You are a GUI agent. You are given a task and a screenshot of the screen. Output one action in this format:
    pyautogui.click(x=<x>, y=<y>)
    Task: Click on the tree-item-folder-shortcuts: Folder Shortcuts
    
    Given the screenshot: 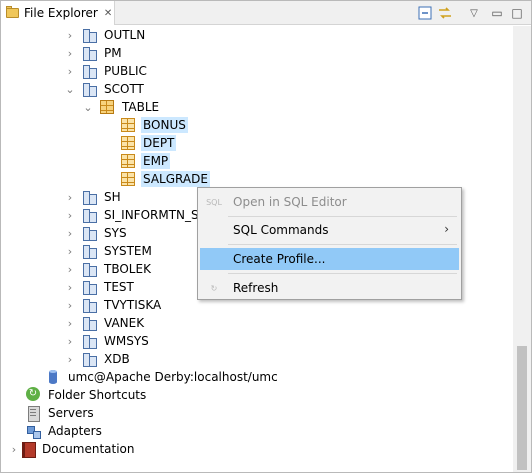 What is the action you would take?
    pyautogui.click(x=86, y=395)
    